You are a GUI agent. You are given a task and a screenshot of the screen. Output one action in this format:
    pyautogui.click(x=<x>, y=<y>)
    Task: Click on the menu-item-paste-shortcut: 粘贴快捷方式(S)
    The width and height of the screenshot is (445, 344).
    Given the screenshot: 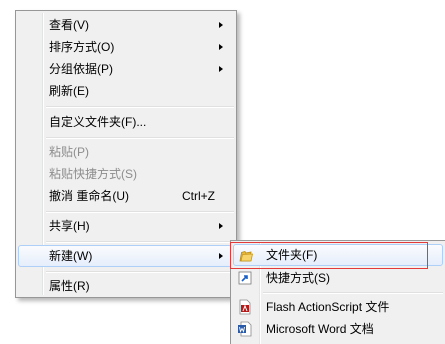 What is the action you would take?
    pyautogui.click(x=126, y=174)
    